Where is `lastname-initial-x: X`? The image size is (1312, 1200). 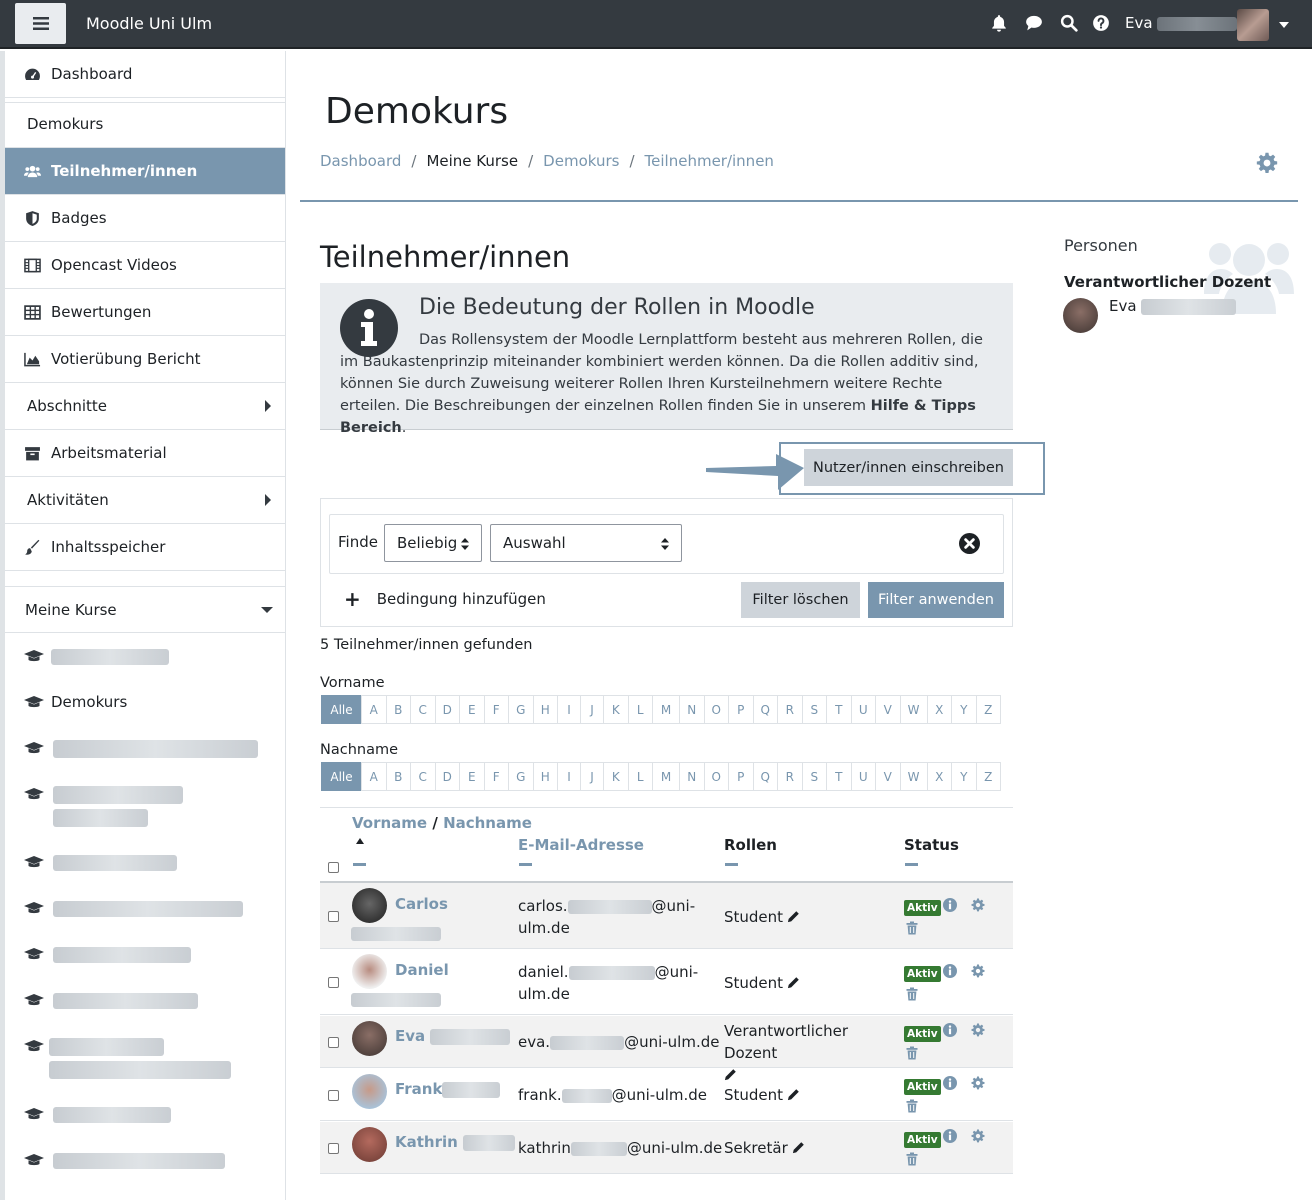 lastname-initial-x: X is located at coordinates (939, 776).